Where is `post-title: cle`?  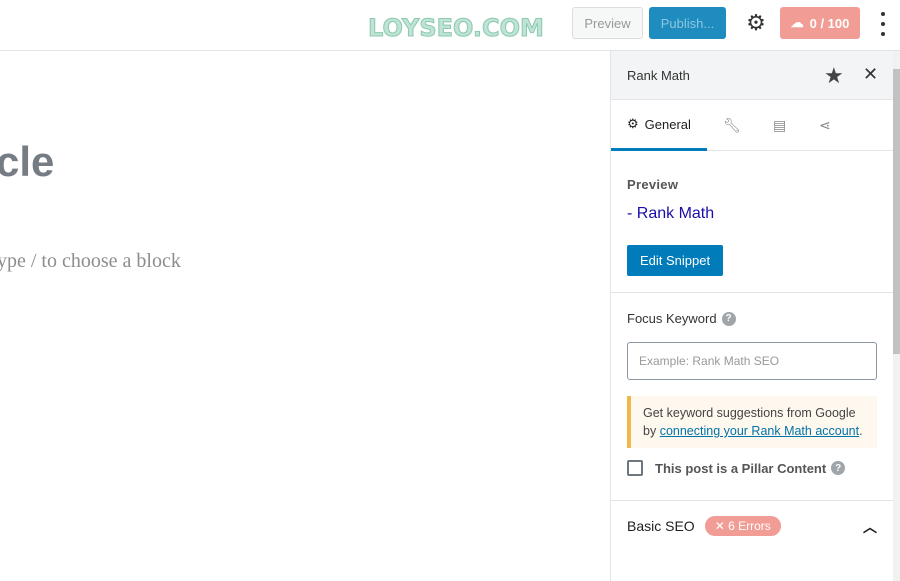 post-title: cle is located at coordinates (27, 162).